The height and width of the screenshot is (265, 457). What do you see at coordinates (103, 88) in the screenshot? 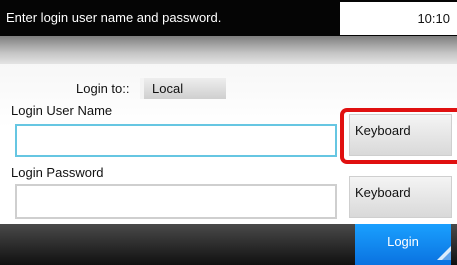
I see `login-to-label: Login to::` at bounding box center [103, 88].